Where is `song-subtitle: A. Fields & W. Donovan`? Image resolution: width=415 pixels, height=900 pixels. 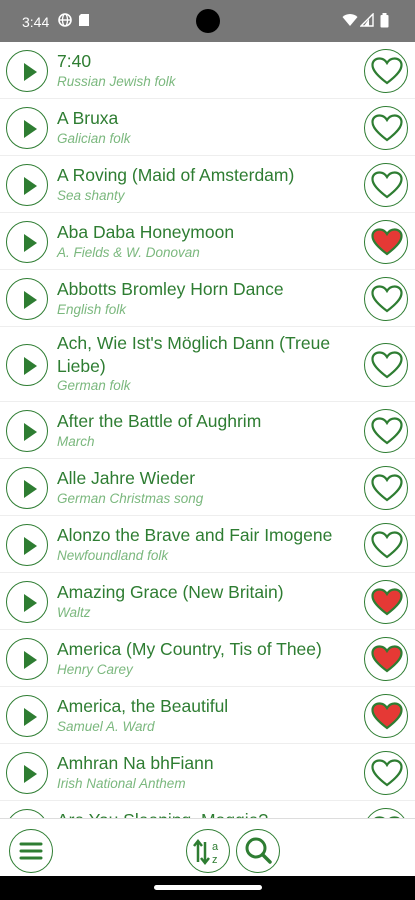
song-subtitle: A. Fields & W. Donovan is located at coordinates (128, 252).